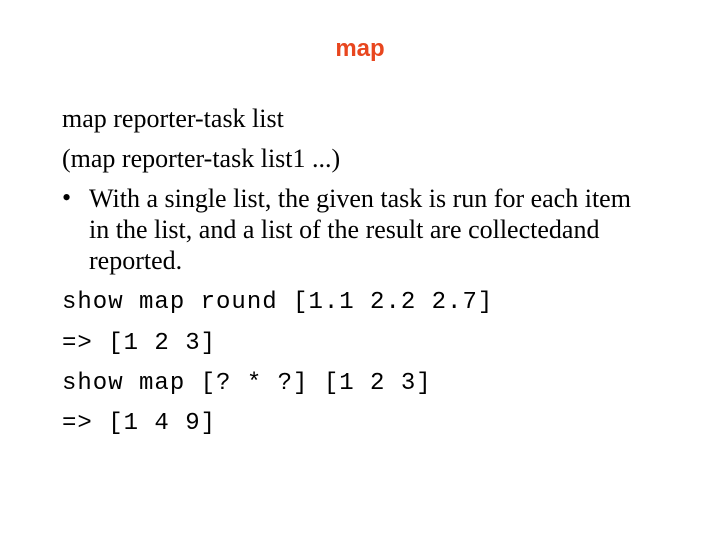 The image size is (720, 540). Describe the element at coordinates (139, 343) in the screenshot. I see `code-result-1: => [1 2 3]` at that location.